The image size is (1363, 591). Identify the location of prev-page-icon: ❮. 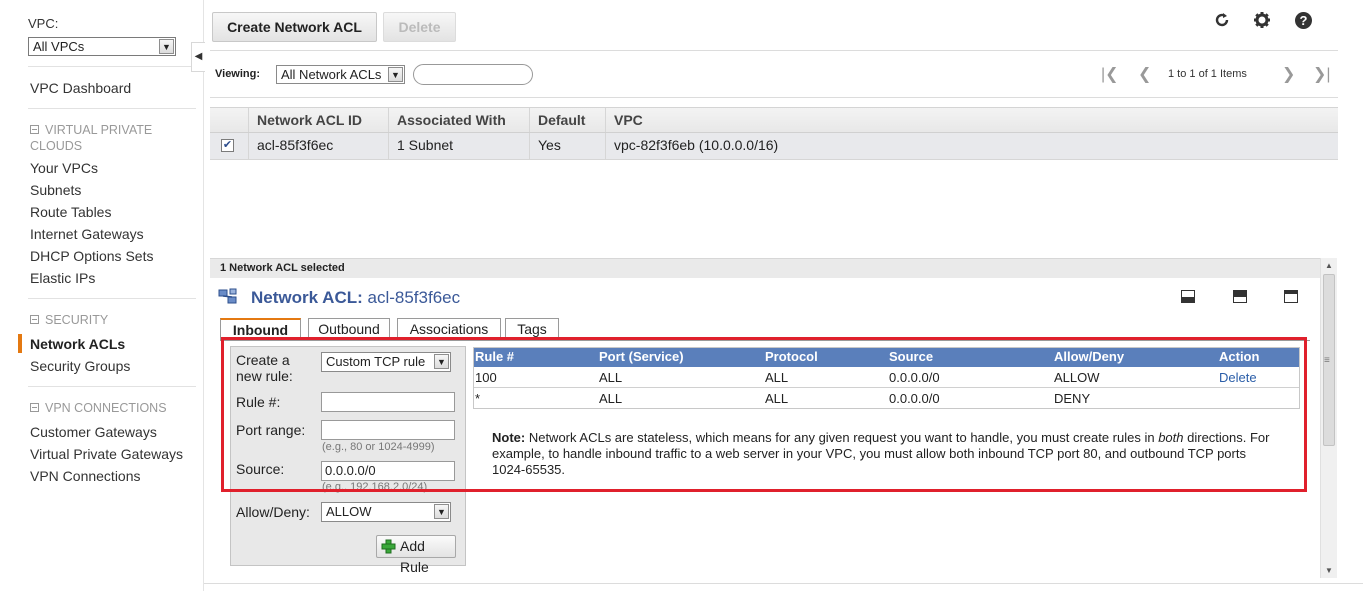
(1144, 74).